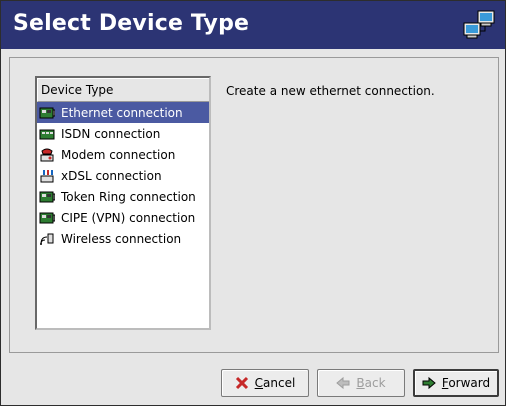 The image size is (506, 406). What do you see at coordinates (47, 175) in the screenshot?
I see `xdsl-icon` at bounding box center [47, 175].